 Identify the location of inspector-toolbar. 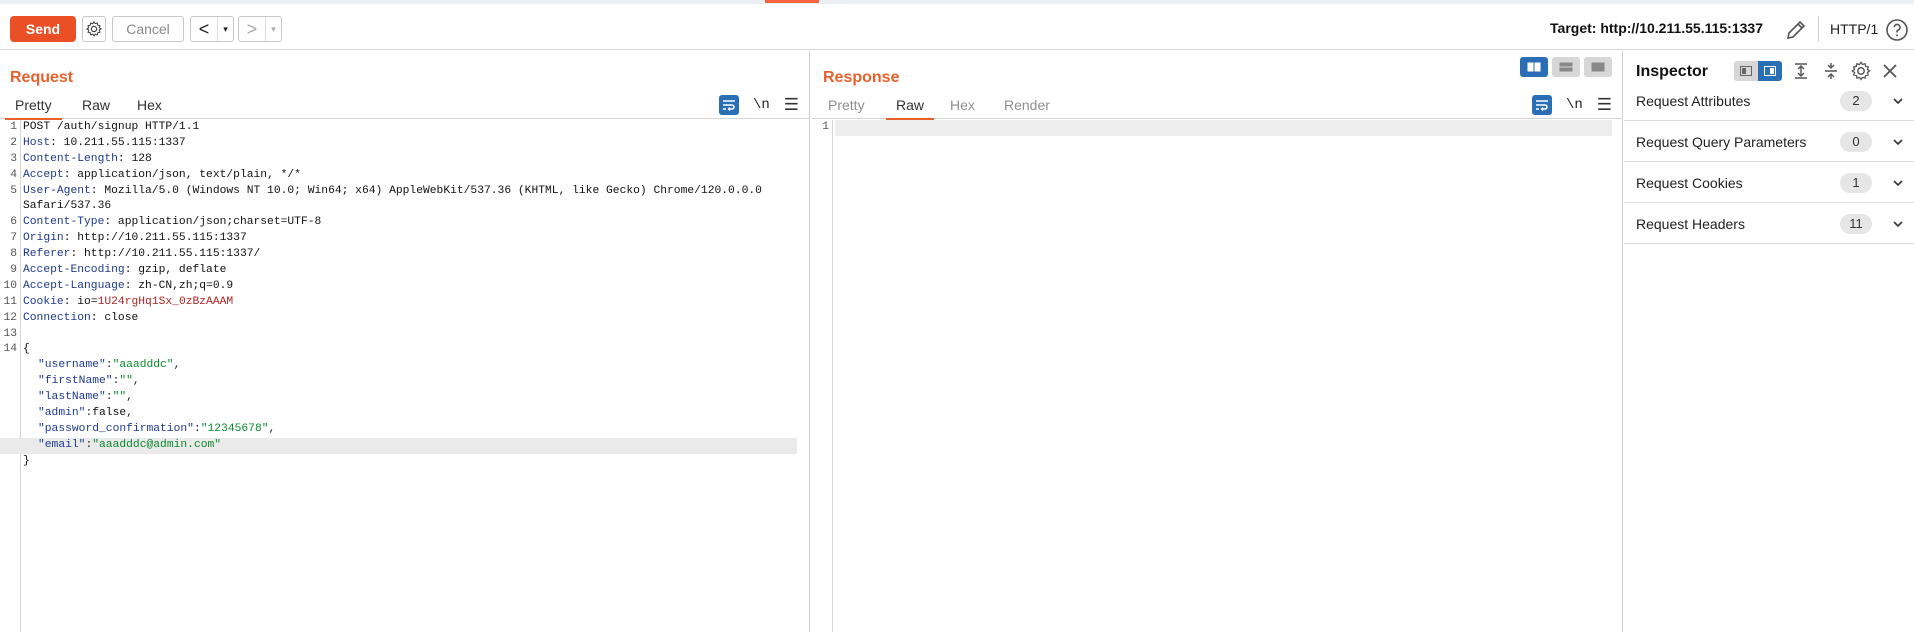
(1817, 71).